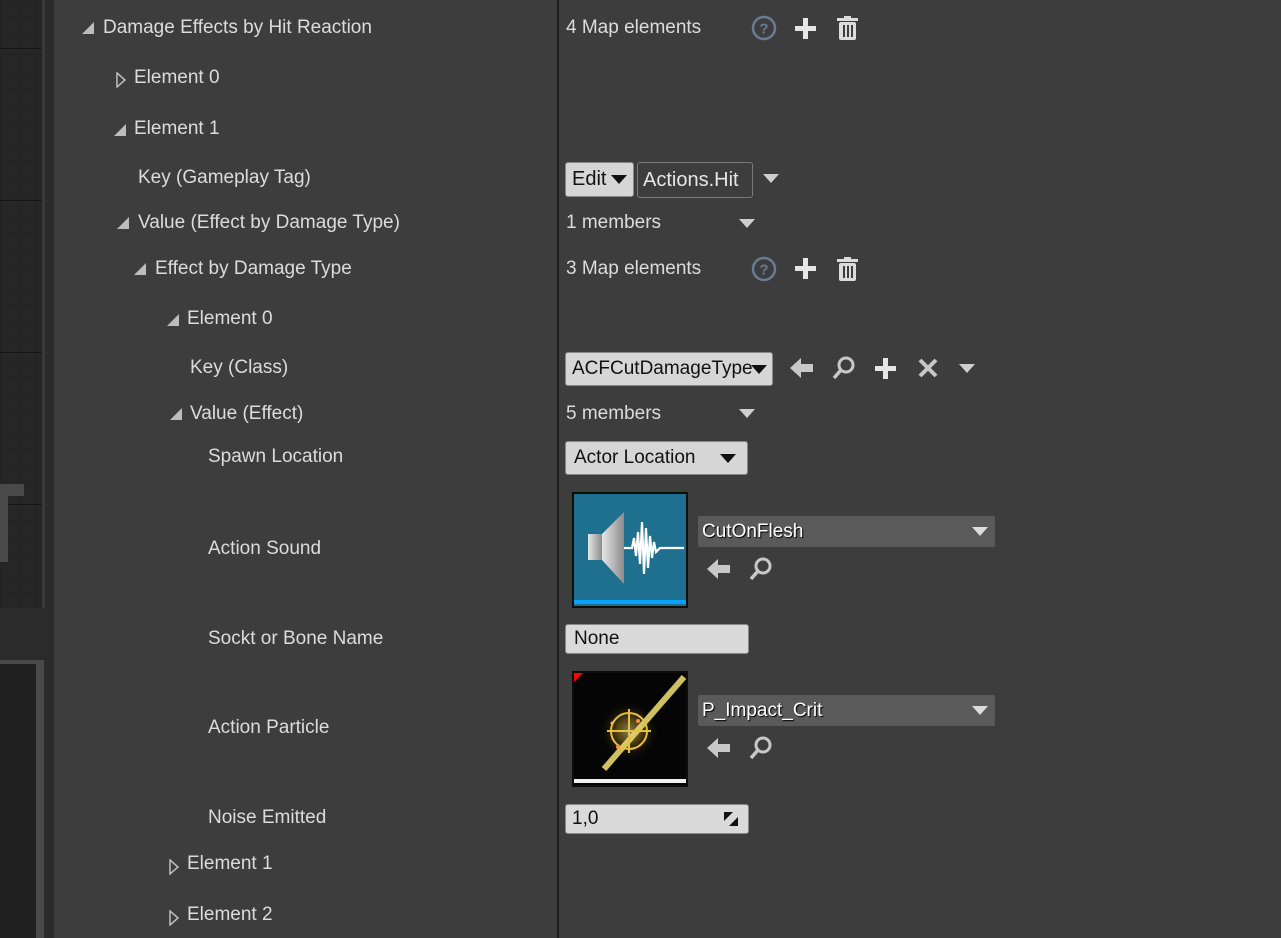 This screenshot has width=1281, height=938. Describe the element at coordinates (585, 818) in the screenshot. I see `noise-emitted-value: 1,0` at that location.